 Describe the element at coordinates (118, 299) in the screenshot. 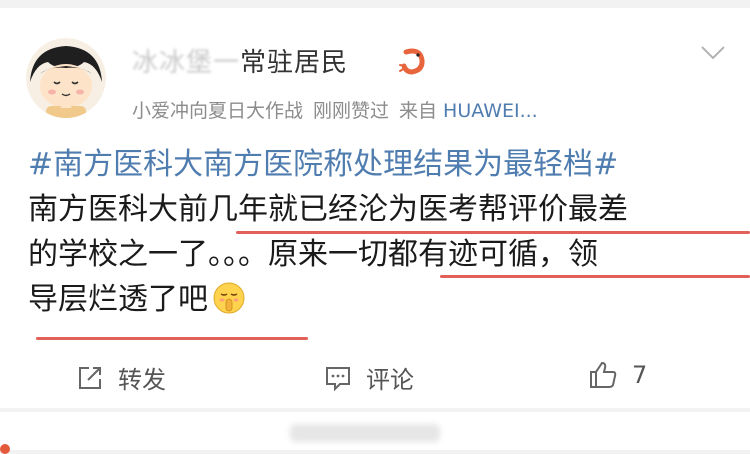

I see `post-text-line-4: 导层烂透了吧` at that location.